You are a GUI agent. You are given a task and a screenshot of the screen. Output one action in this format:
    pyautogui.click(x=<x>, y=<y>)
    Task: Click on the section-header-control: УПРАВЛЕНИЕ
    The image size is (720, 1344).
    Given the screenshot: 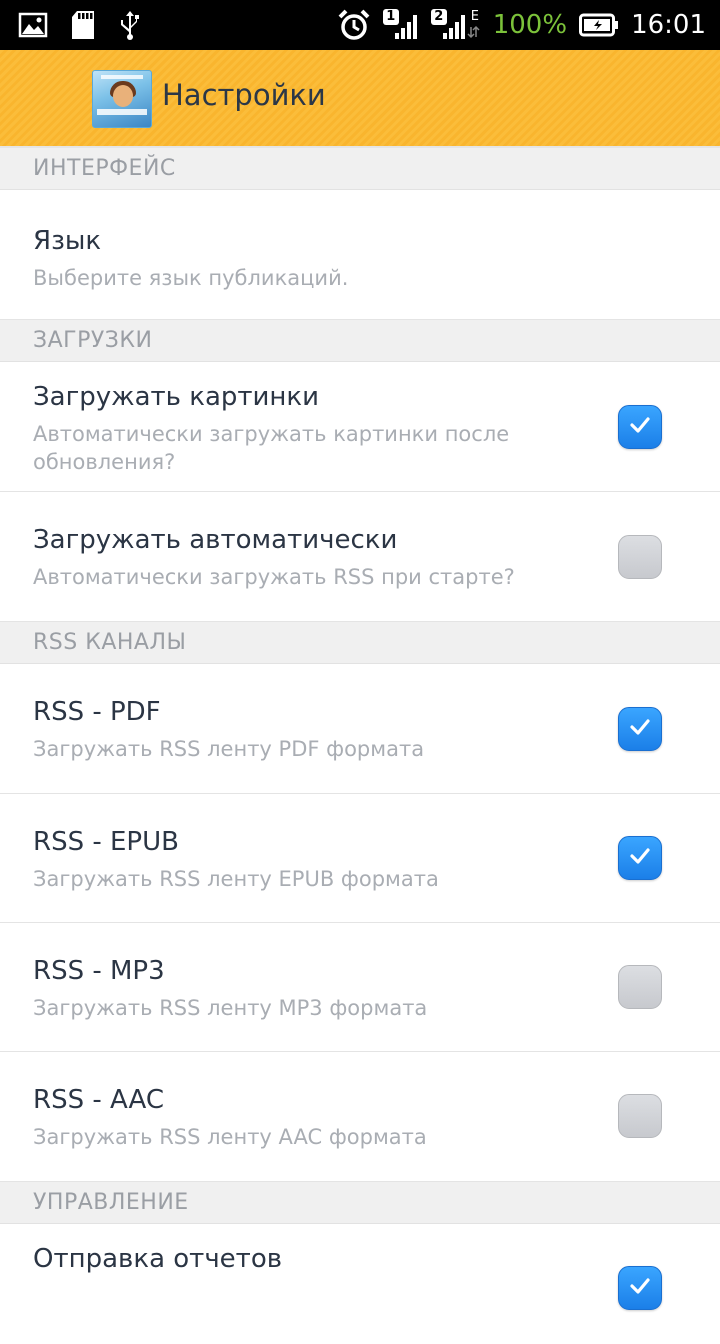 What is the action you would take?
    pyautogui.click(x=360, y=1203)
    